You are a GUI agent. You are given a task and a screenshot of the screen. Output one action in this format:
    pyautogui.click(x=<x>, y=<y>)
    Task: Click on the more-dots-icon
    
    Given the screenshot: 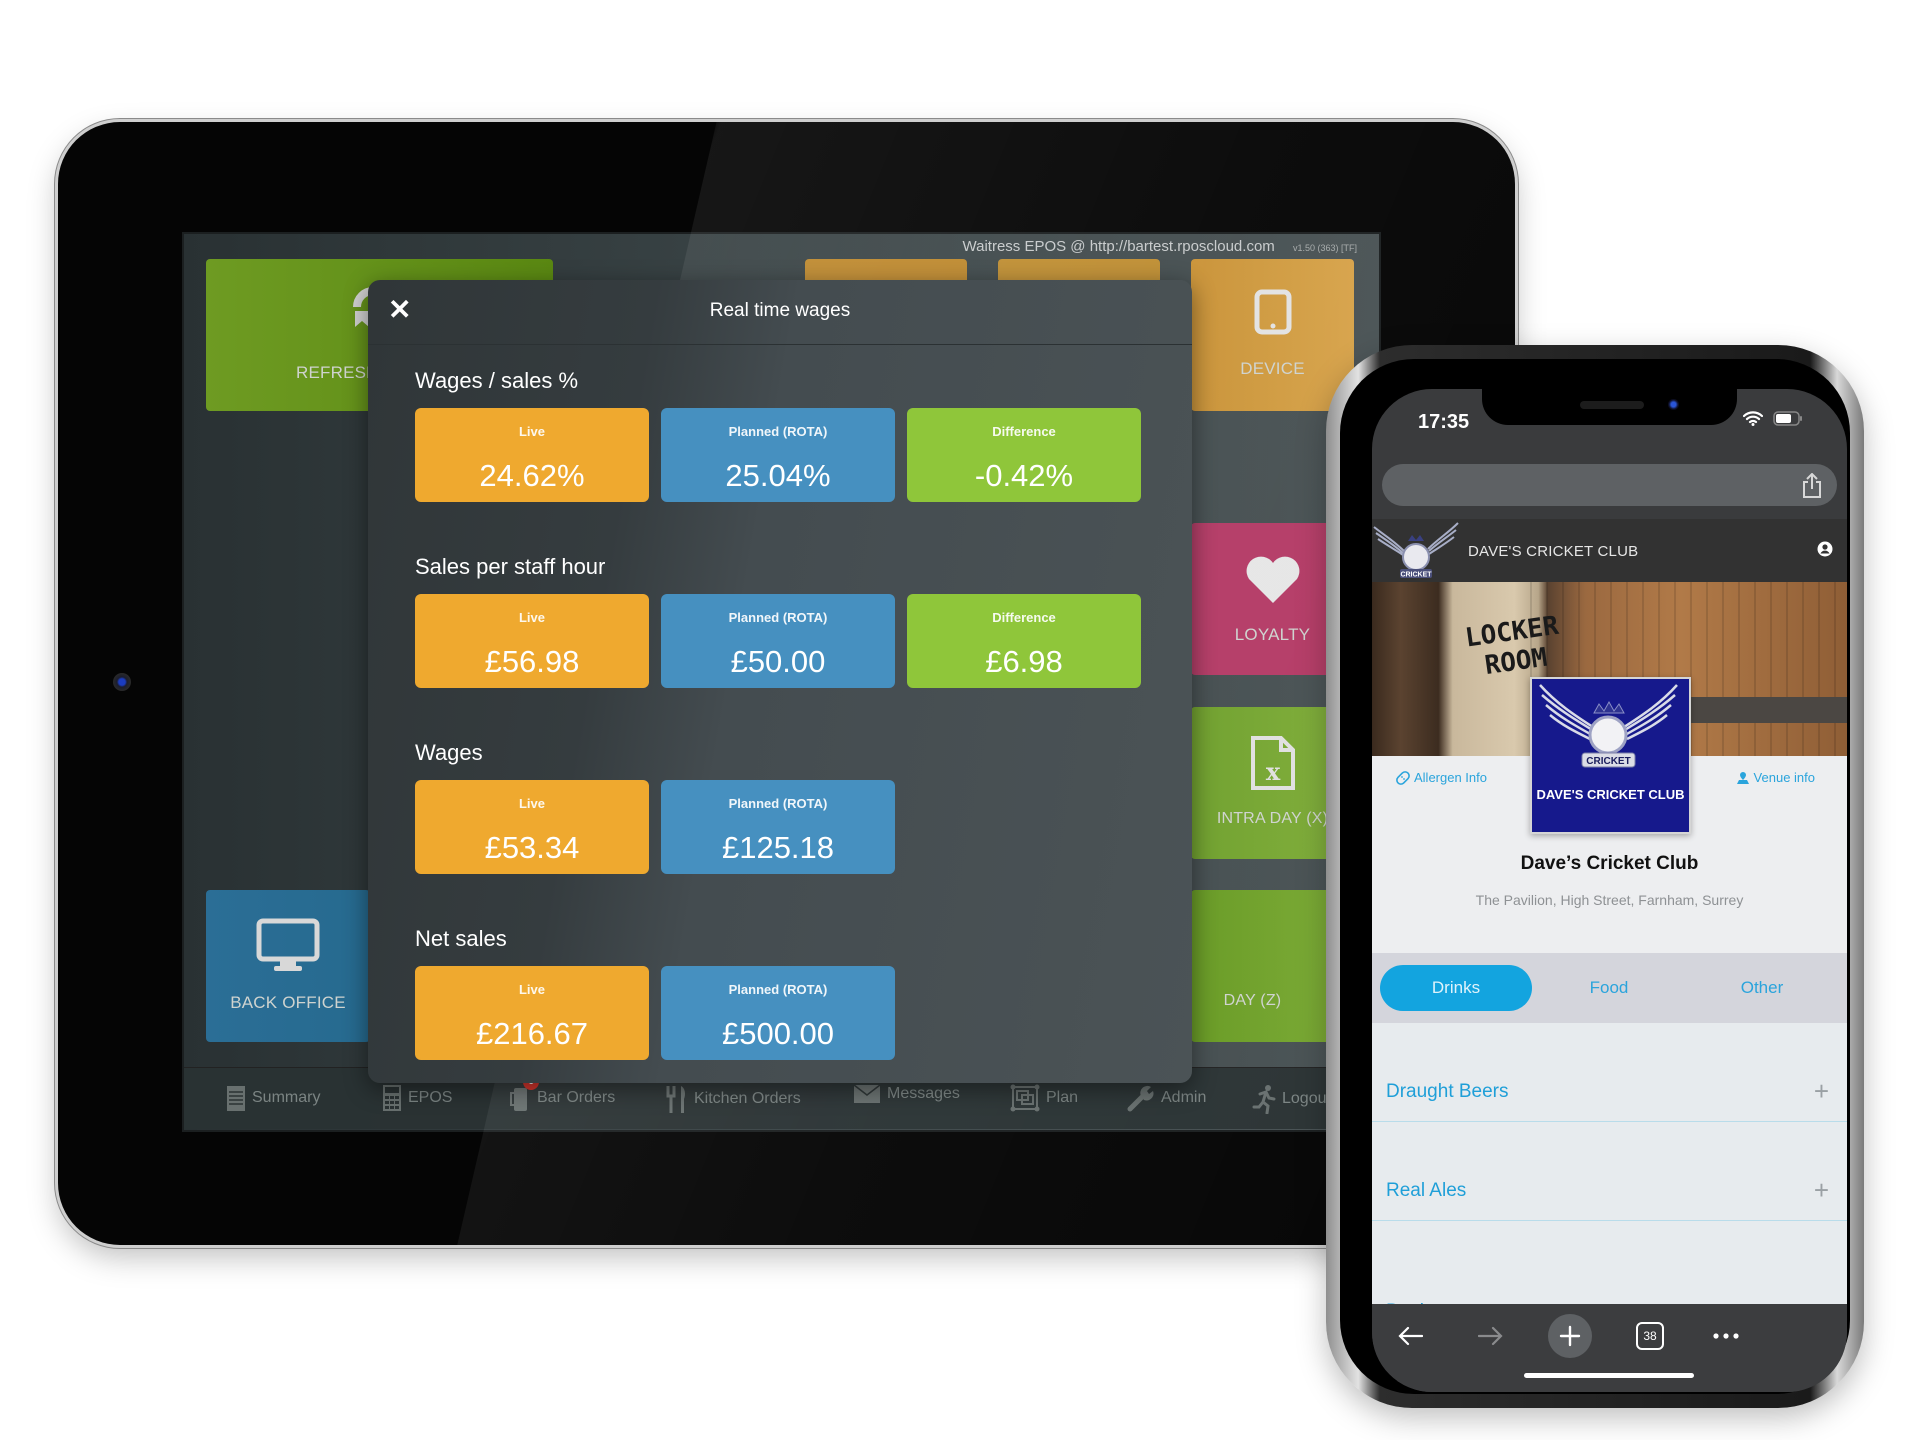 What is the action you would take?
    pyautogui.click(x=1726, y=1336)
    